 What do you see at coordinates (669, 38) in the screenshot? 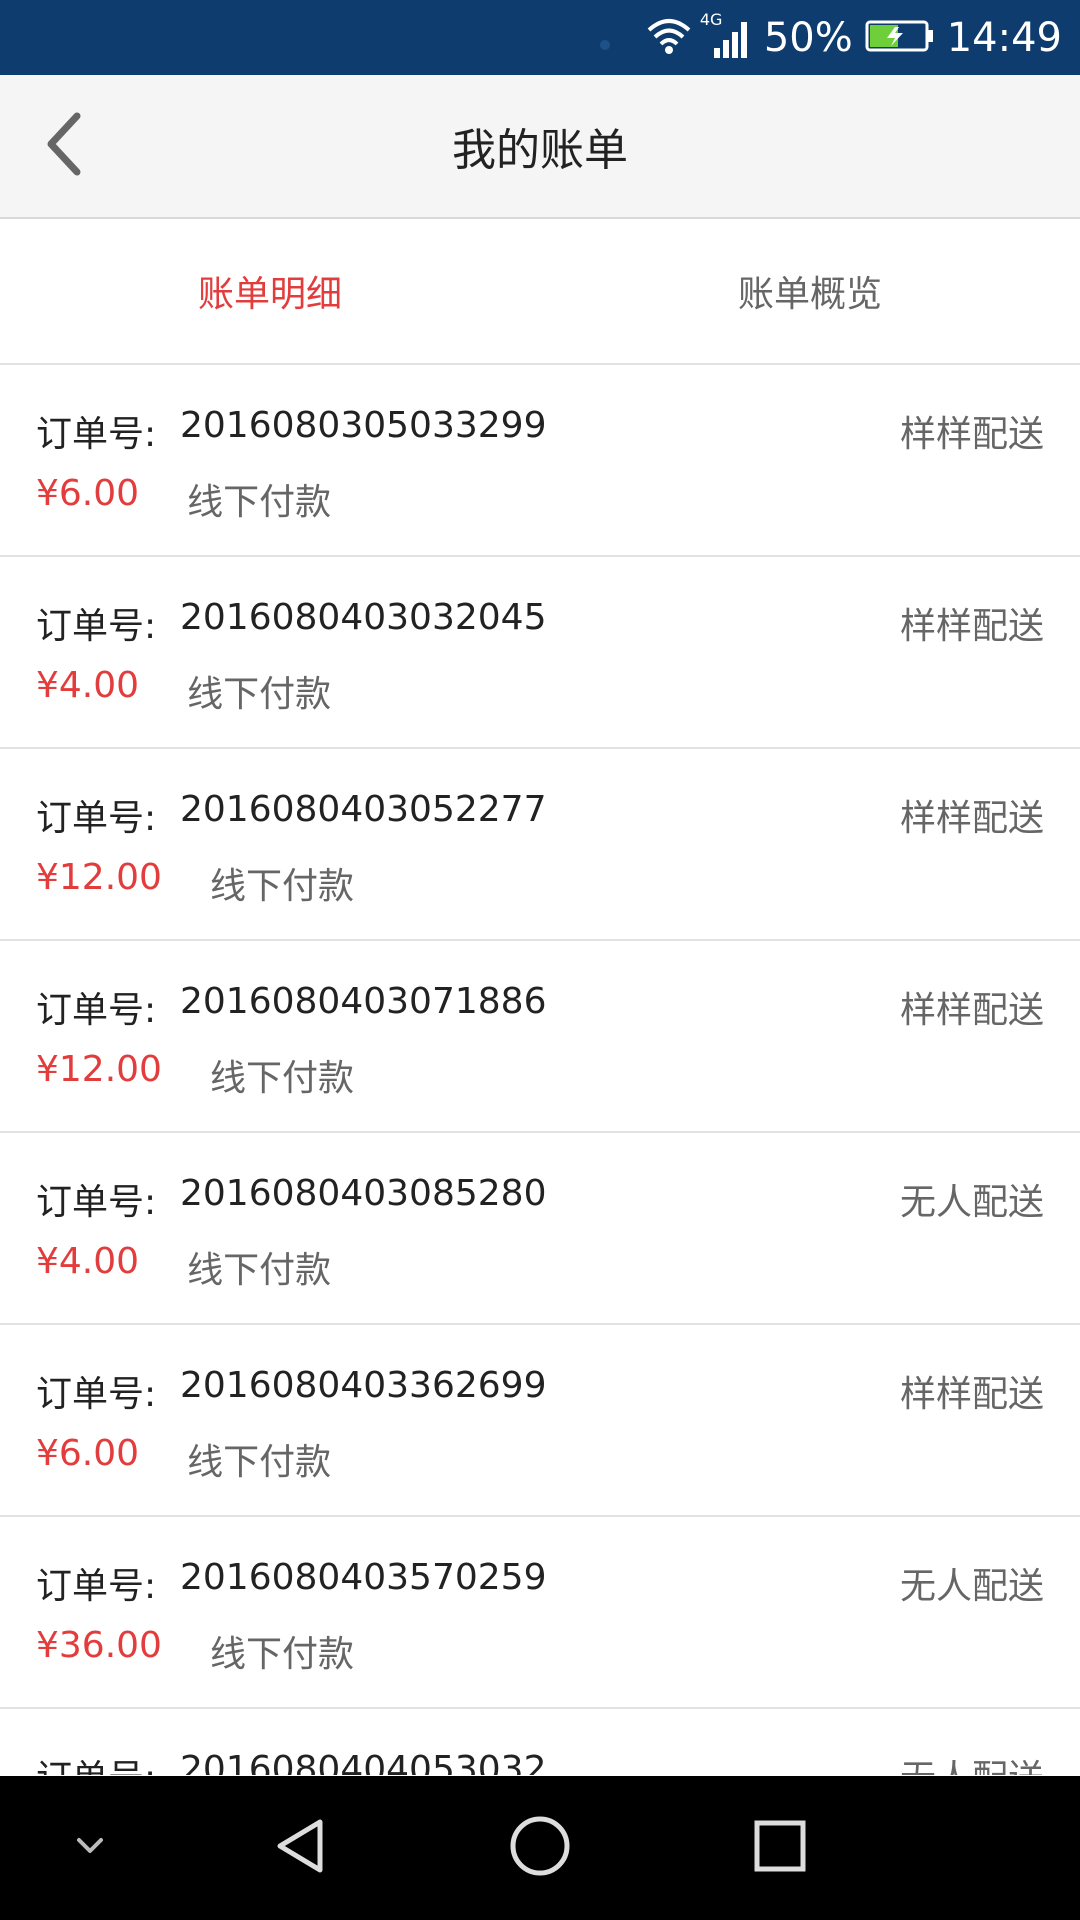
I see `wifi-icon` at bounding box center [669, 38].